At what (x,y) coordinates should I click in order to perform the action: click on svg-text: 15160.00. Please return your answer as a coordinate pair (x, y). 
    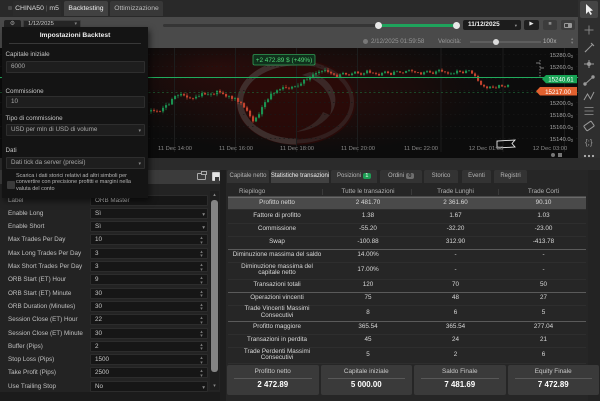
    Looking at the image, I should click on (562, 128).